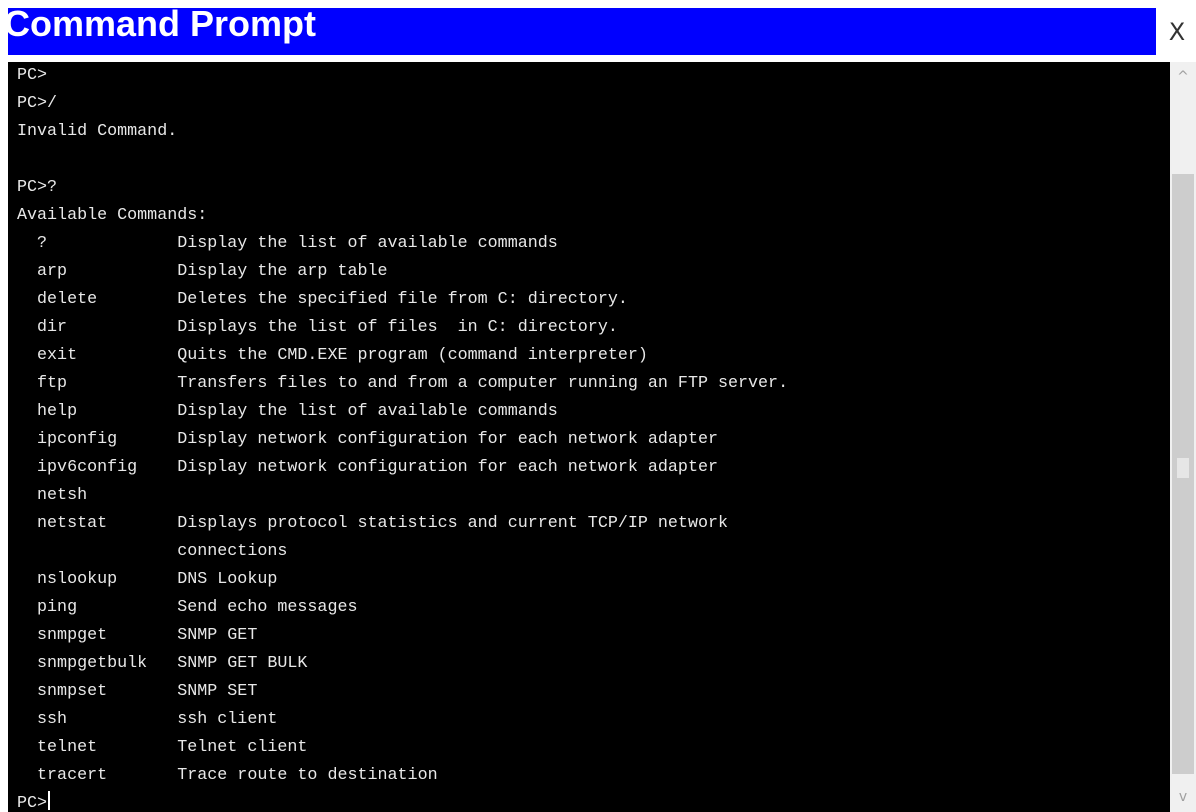  Describe the element at coordinates (160, 23) in the screenshot. I see `window-title: Command Prompt` at that location.